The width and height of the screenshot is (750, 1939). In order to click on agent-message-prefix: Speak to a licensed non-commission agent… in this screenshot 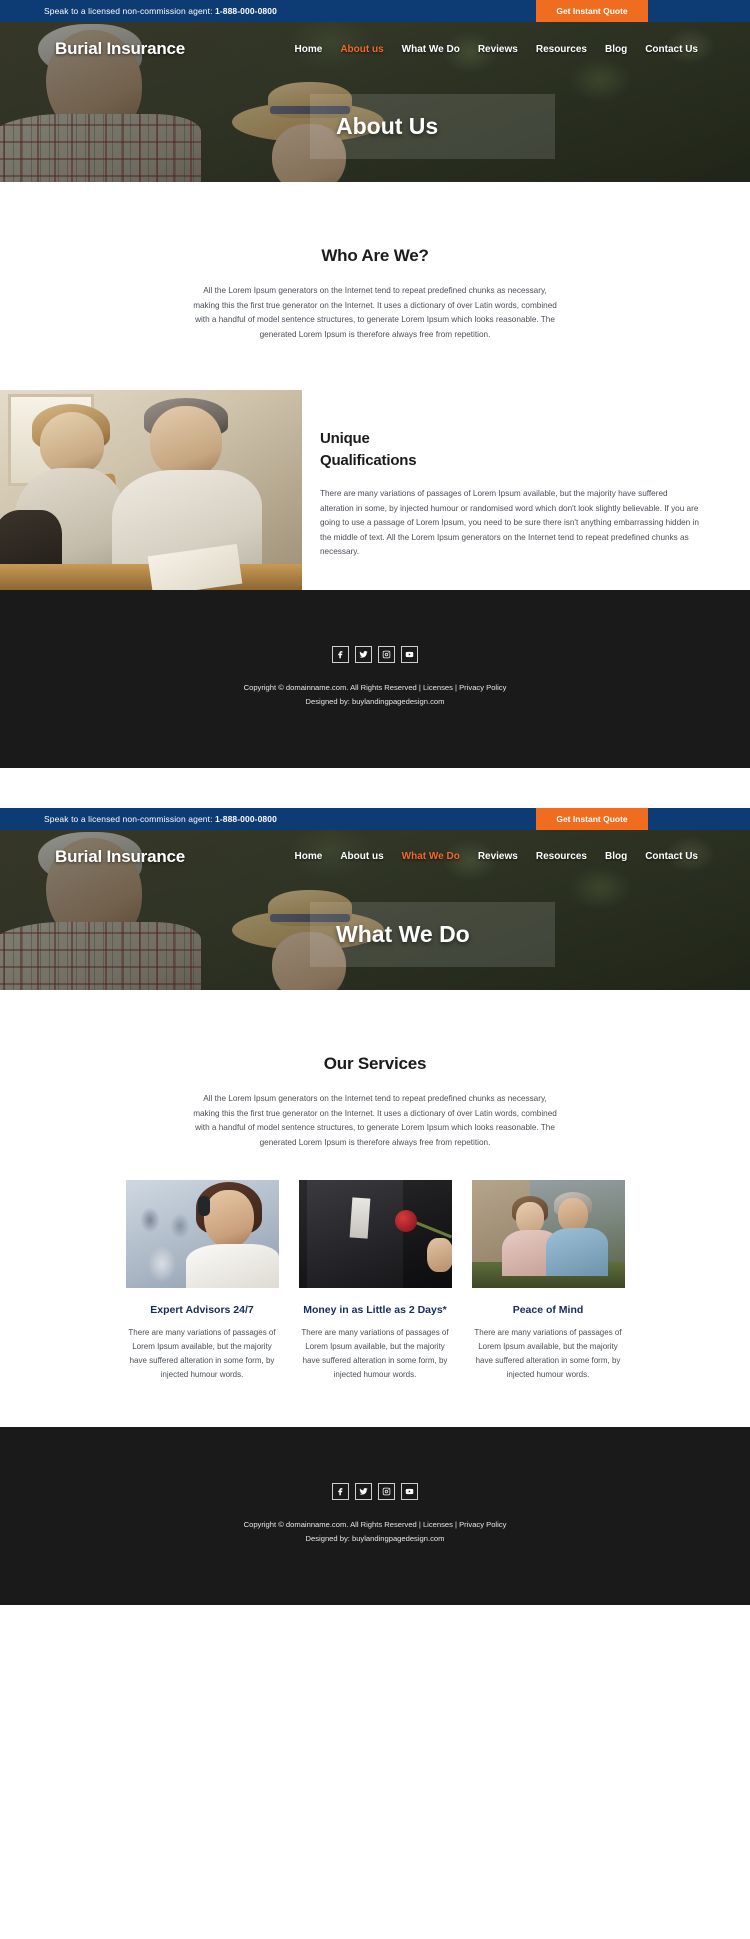, I will do `click(128, 11)`.